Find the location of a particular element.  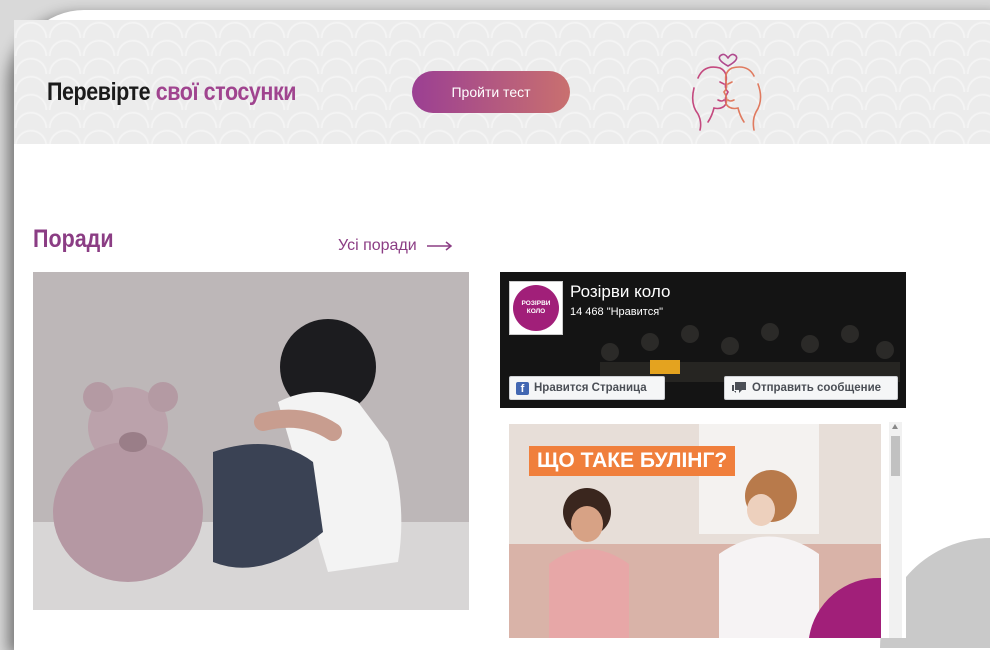

all-tips-link: Усі поради is located at coordinates (395, 246).